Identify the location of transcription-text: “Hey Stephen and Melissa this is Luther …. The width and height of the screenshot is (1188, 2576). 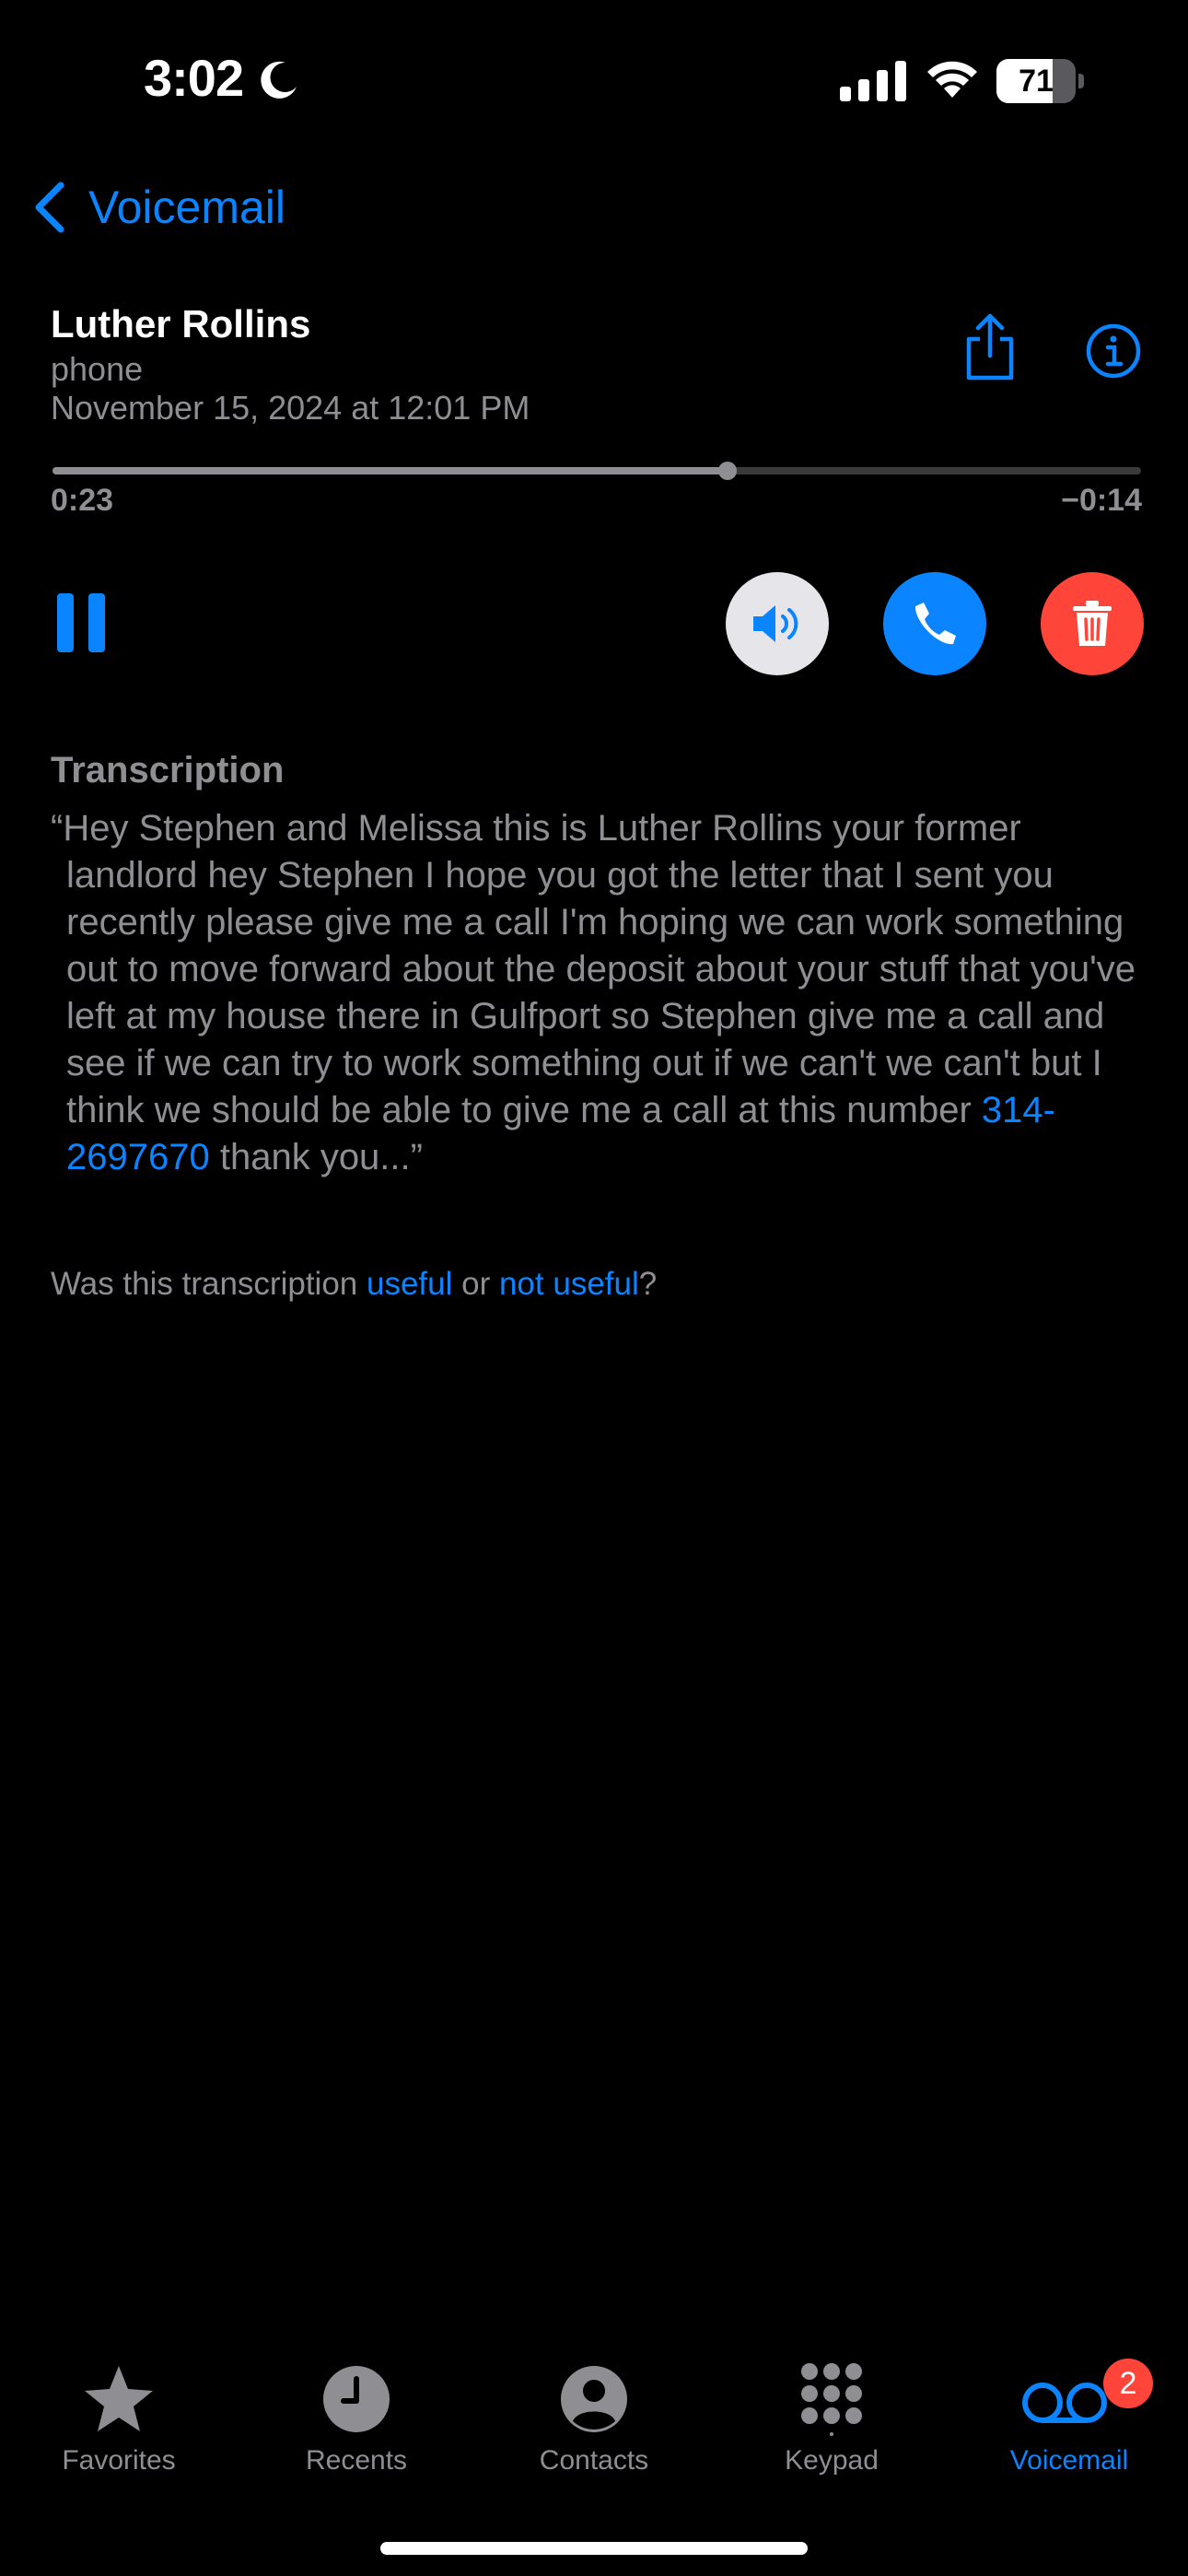
(594, 993).